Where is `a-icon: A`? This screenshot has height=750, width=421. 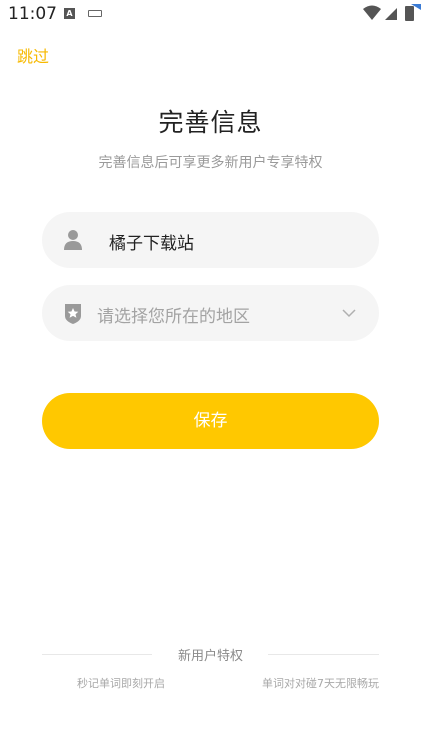
a-icon: A is located at coordinates (69, 13).